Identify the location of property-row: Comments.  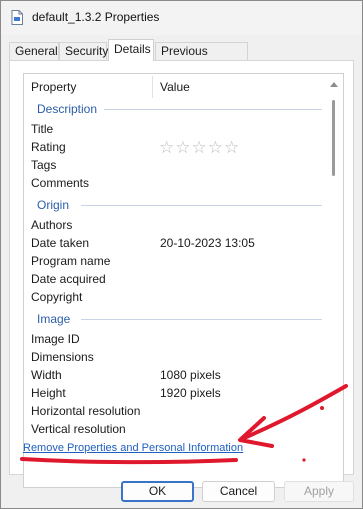
(174, 183).